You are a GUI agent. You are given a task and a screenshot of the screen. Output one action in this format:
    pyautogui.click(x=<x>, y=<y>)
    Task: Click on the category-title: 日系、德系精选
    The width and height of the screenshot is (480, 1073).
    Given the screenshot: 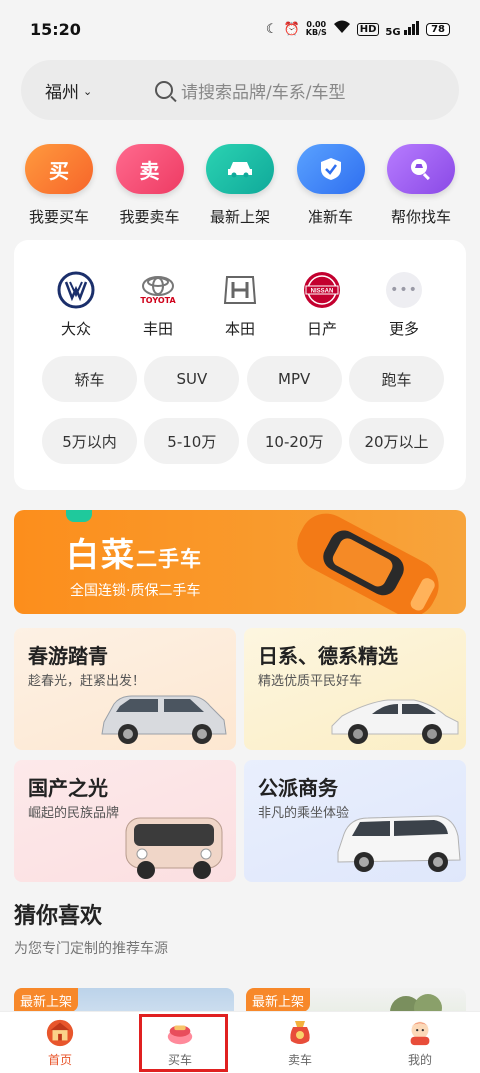 What is the action you would take?
    pyautogui.click(x=328, y=656)
    